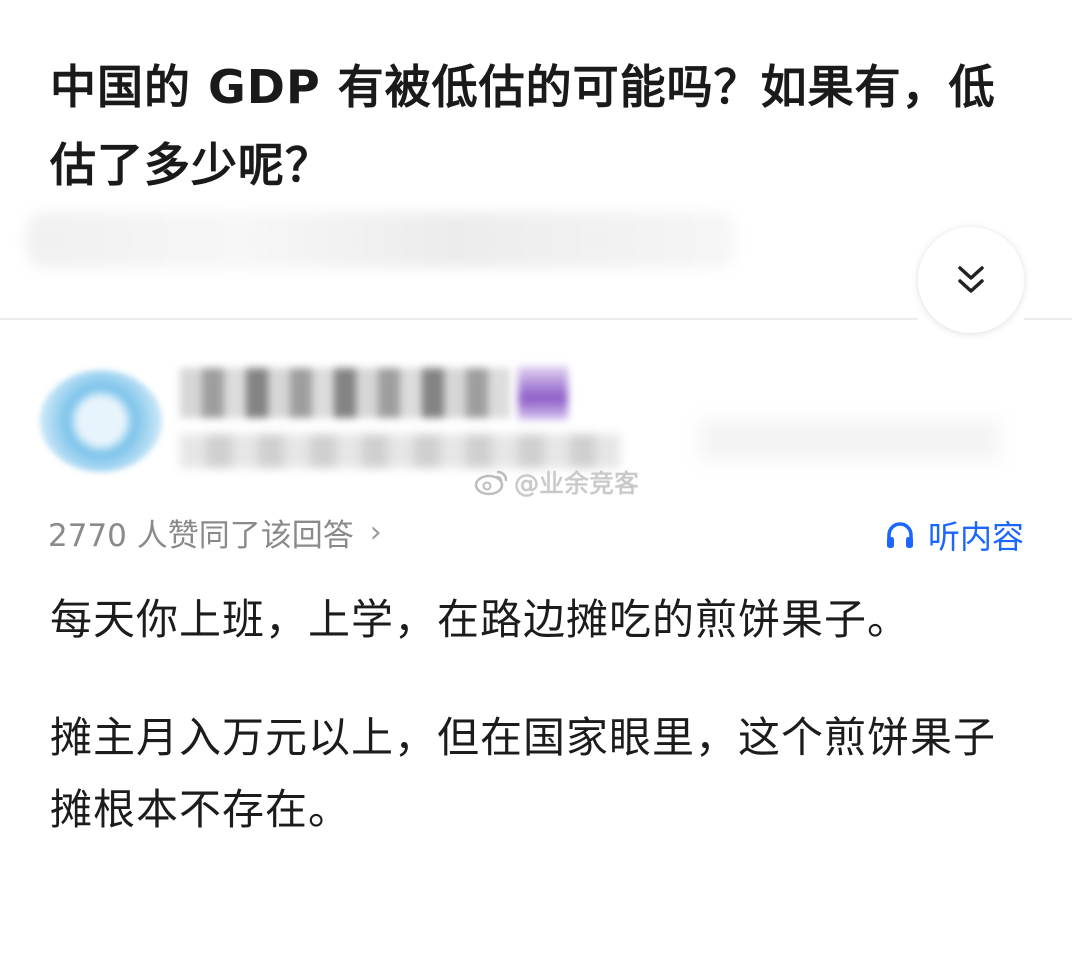  Describe the element at coordinates (543, 393) in the screenshot. I see `author-badge-blurred` at that location.